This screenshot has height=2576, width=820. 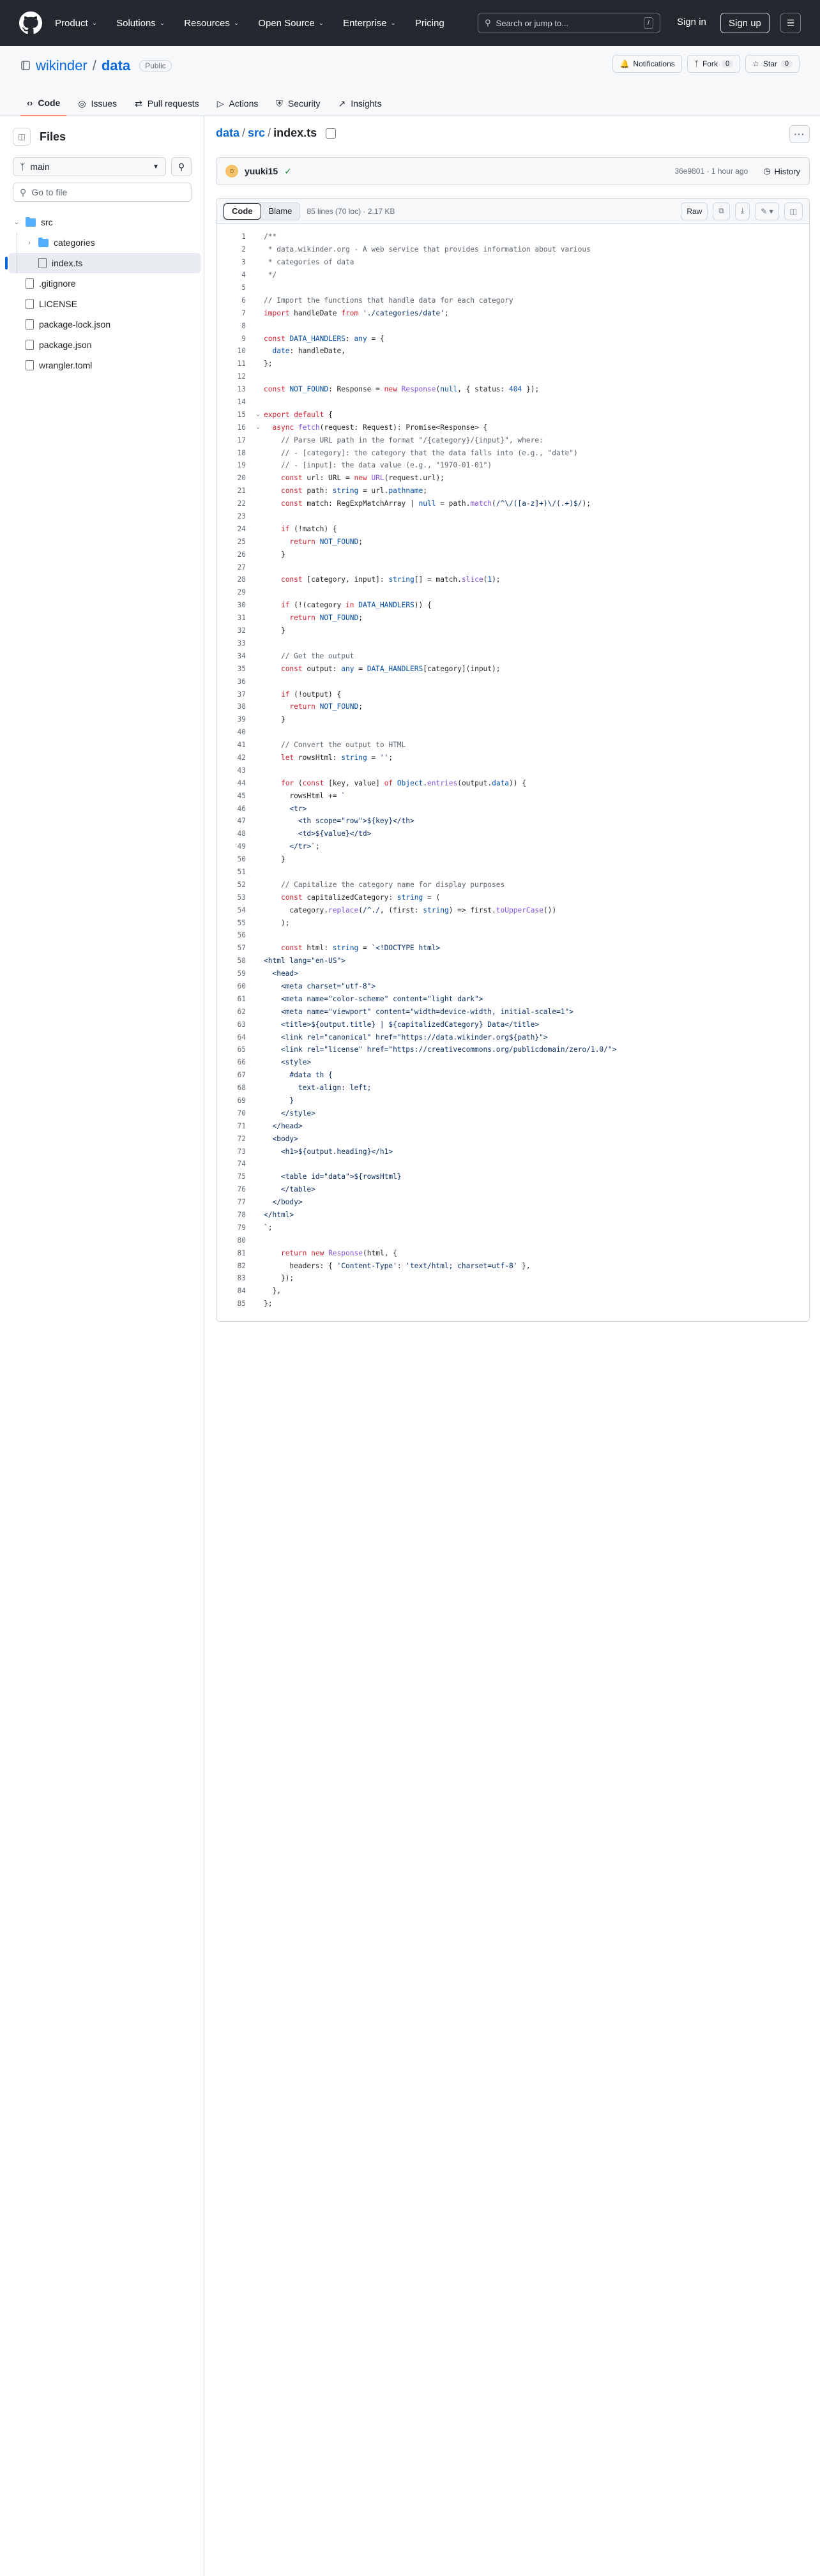 I want to click on line-number: 13, so click(x=234, y=389).